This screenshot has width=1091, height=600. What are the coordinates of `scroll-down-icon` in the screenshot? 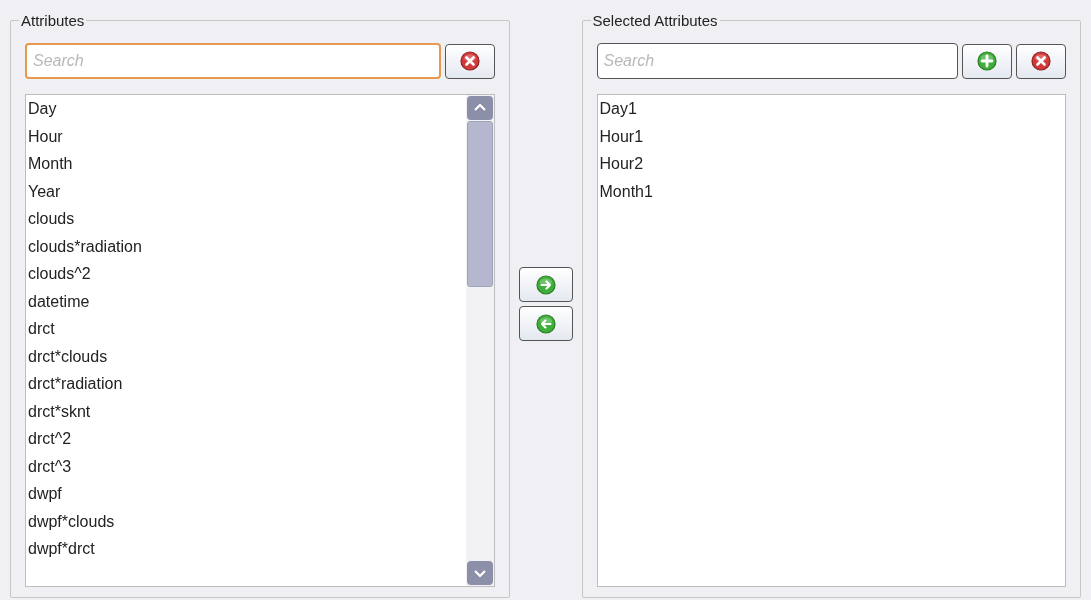 It's located at (479, 573).